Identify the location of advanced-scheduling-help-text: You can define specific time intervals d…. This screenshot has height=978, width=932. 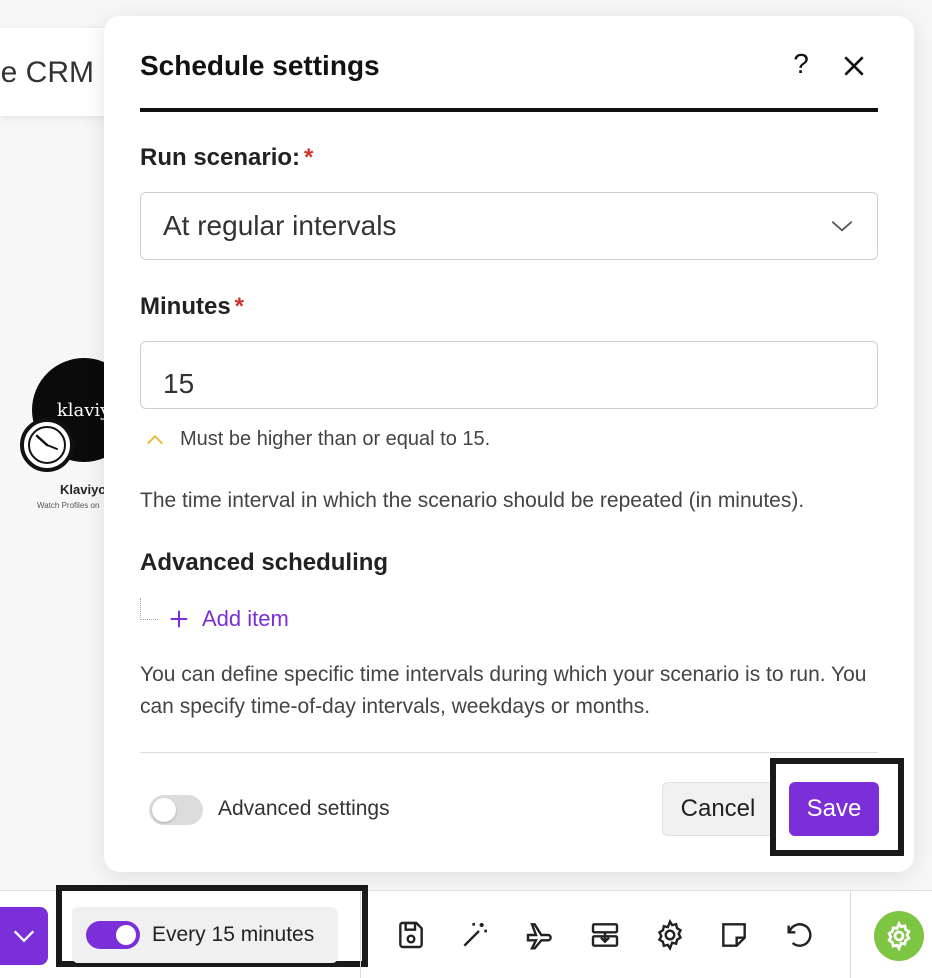
(503, 690).